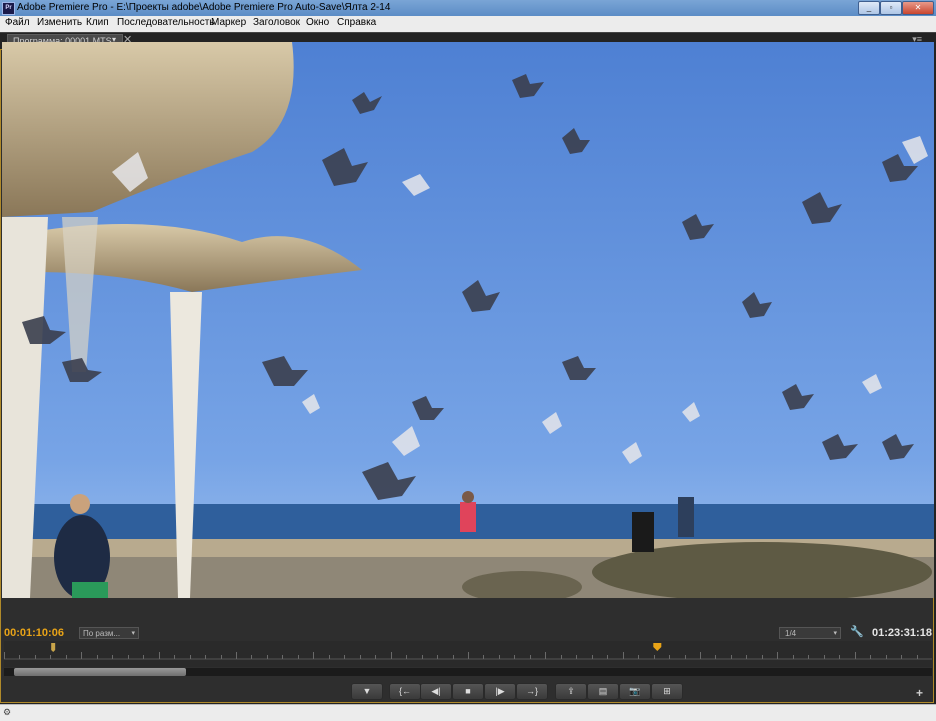 Image resolution: width=936 pixels, height=721 pixels. What do you see at coordinates (165, 22) in the screenshot?
I see `menu-sequence: Последовательность` at bounding box center [165, 22].